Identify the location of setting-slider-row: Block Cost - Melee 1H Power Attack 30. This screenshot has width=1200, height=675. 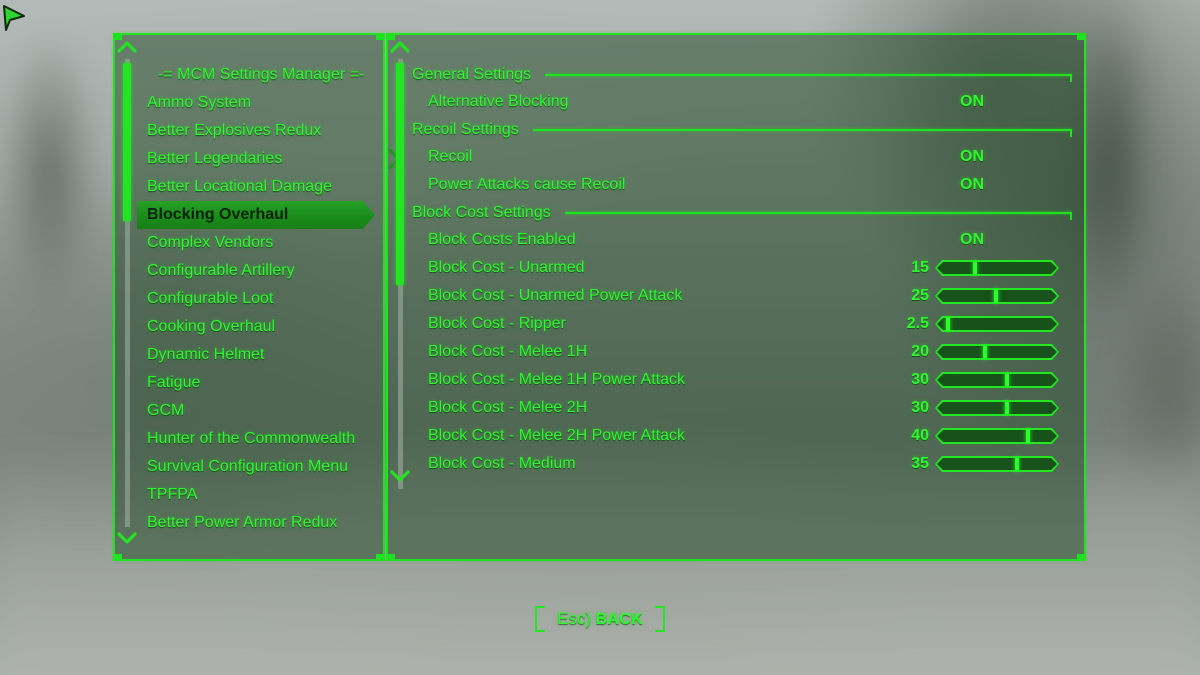
(742, 380).